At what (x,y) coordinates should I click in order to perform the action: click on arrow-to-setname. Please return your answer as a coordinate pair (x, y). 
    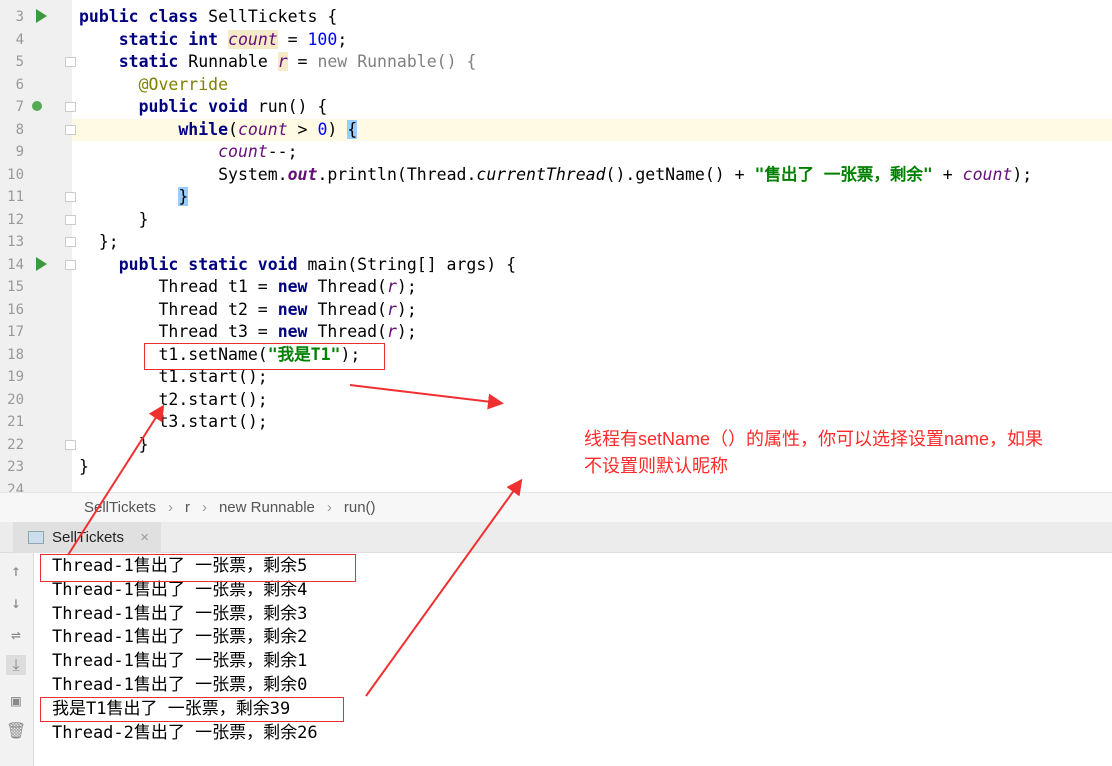
    Looking at the image, I should click on (116, 480).